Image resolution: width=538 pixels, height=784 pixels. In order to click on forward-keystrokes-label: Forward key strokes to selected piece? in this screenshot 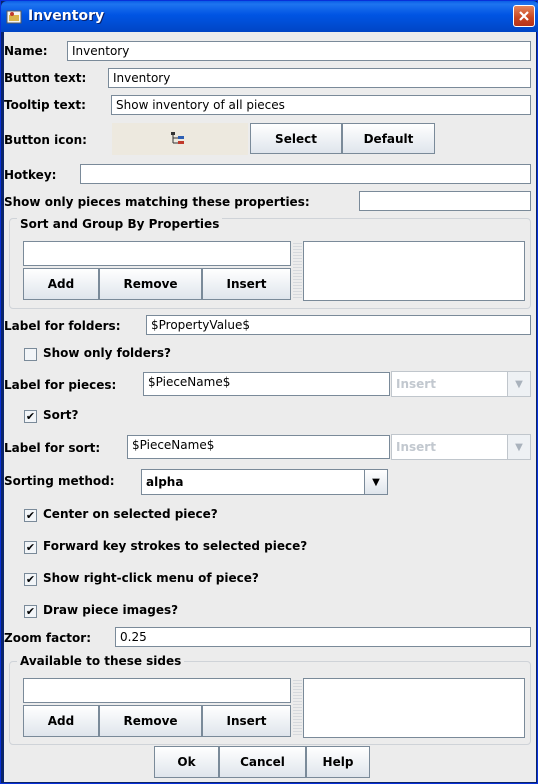, I will do `click(175, 546)`.